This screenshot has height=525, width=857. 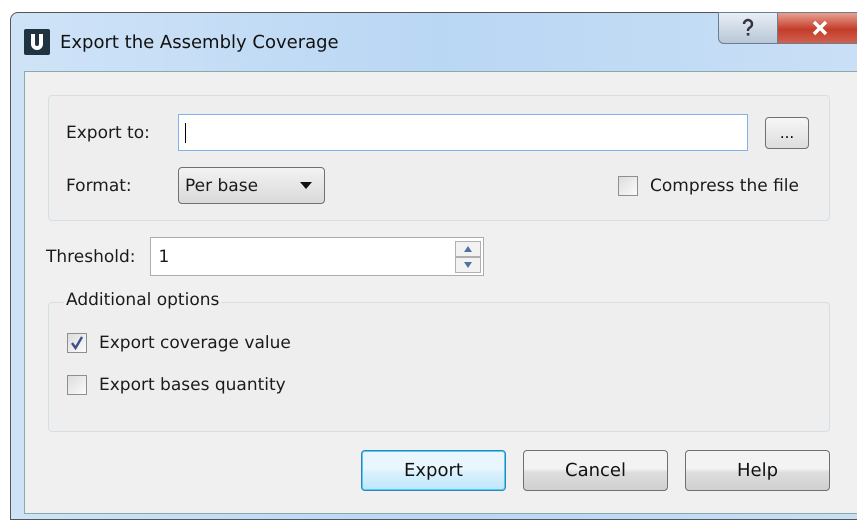 I want to click on export-path-field, so click(x=463, y=132).